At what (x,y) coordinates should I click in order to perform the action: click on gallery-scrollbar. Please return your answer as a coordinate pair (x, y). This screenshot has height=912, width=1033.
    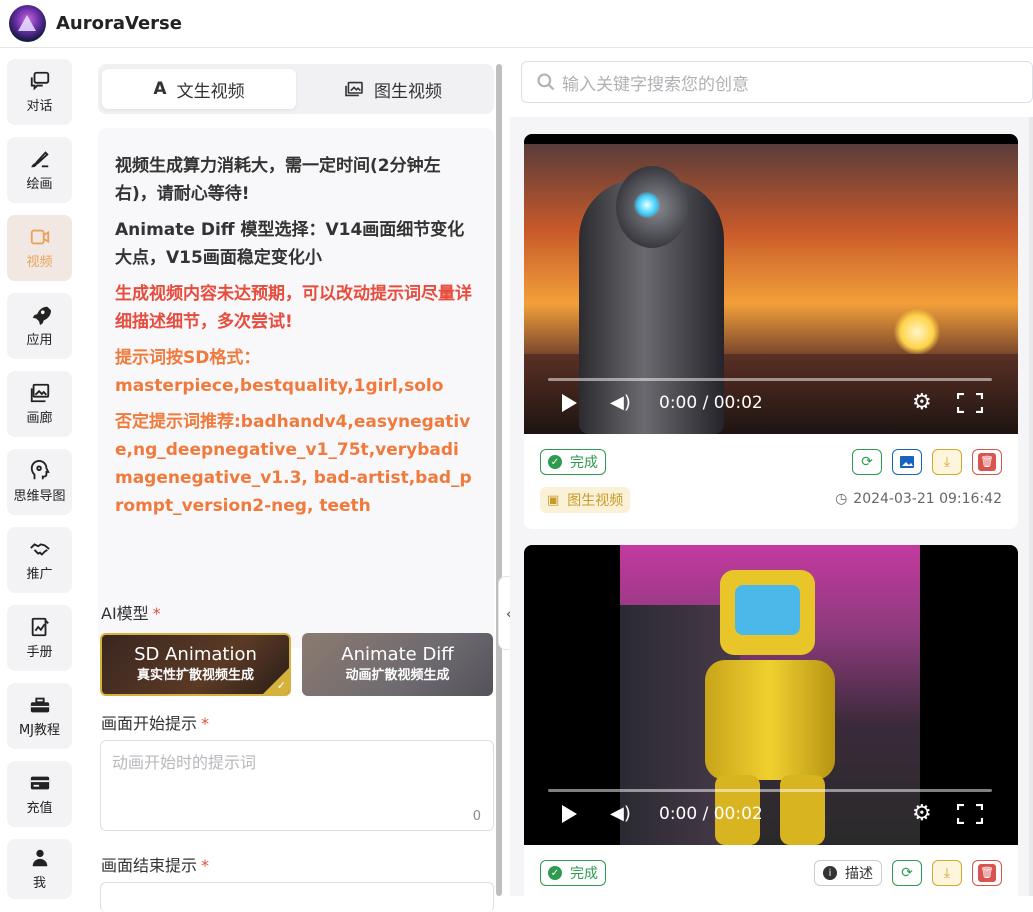
    Looking at the image, I should click on (1031, 506).